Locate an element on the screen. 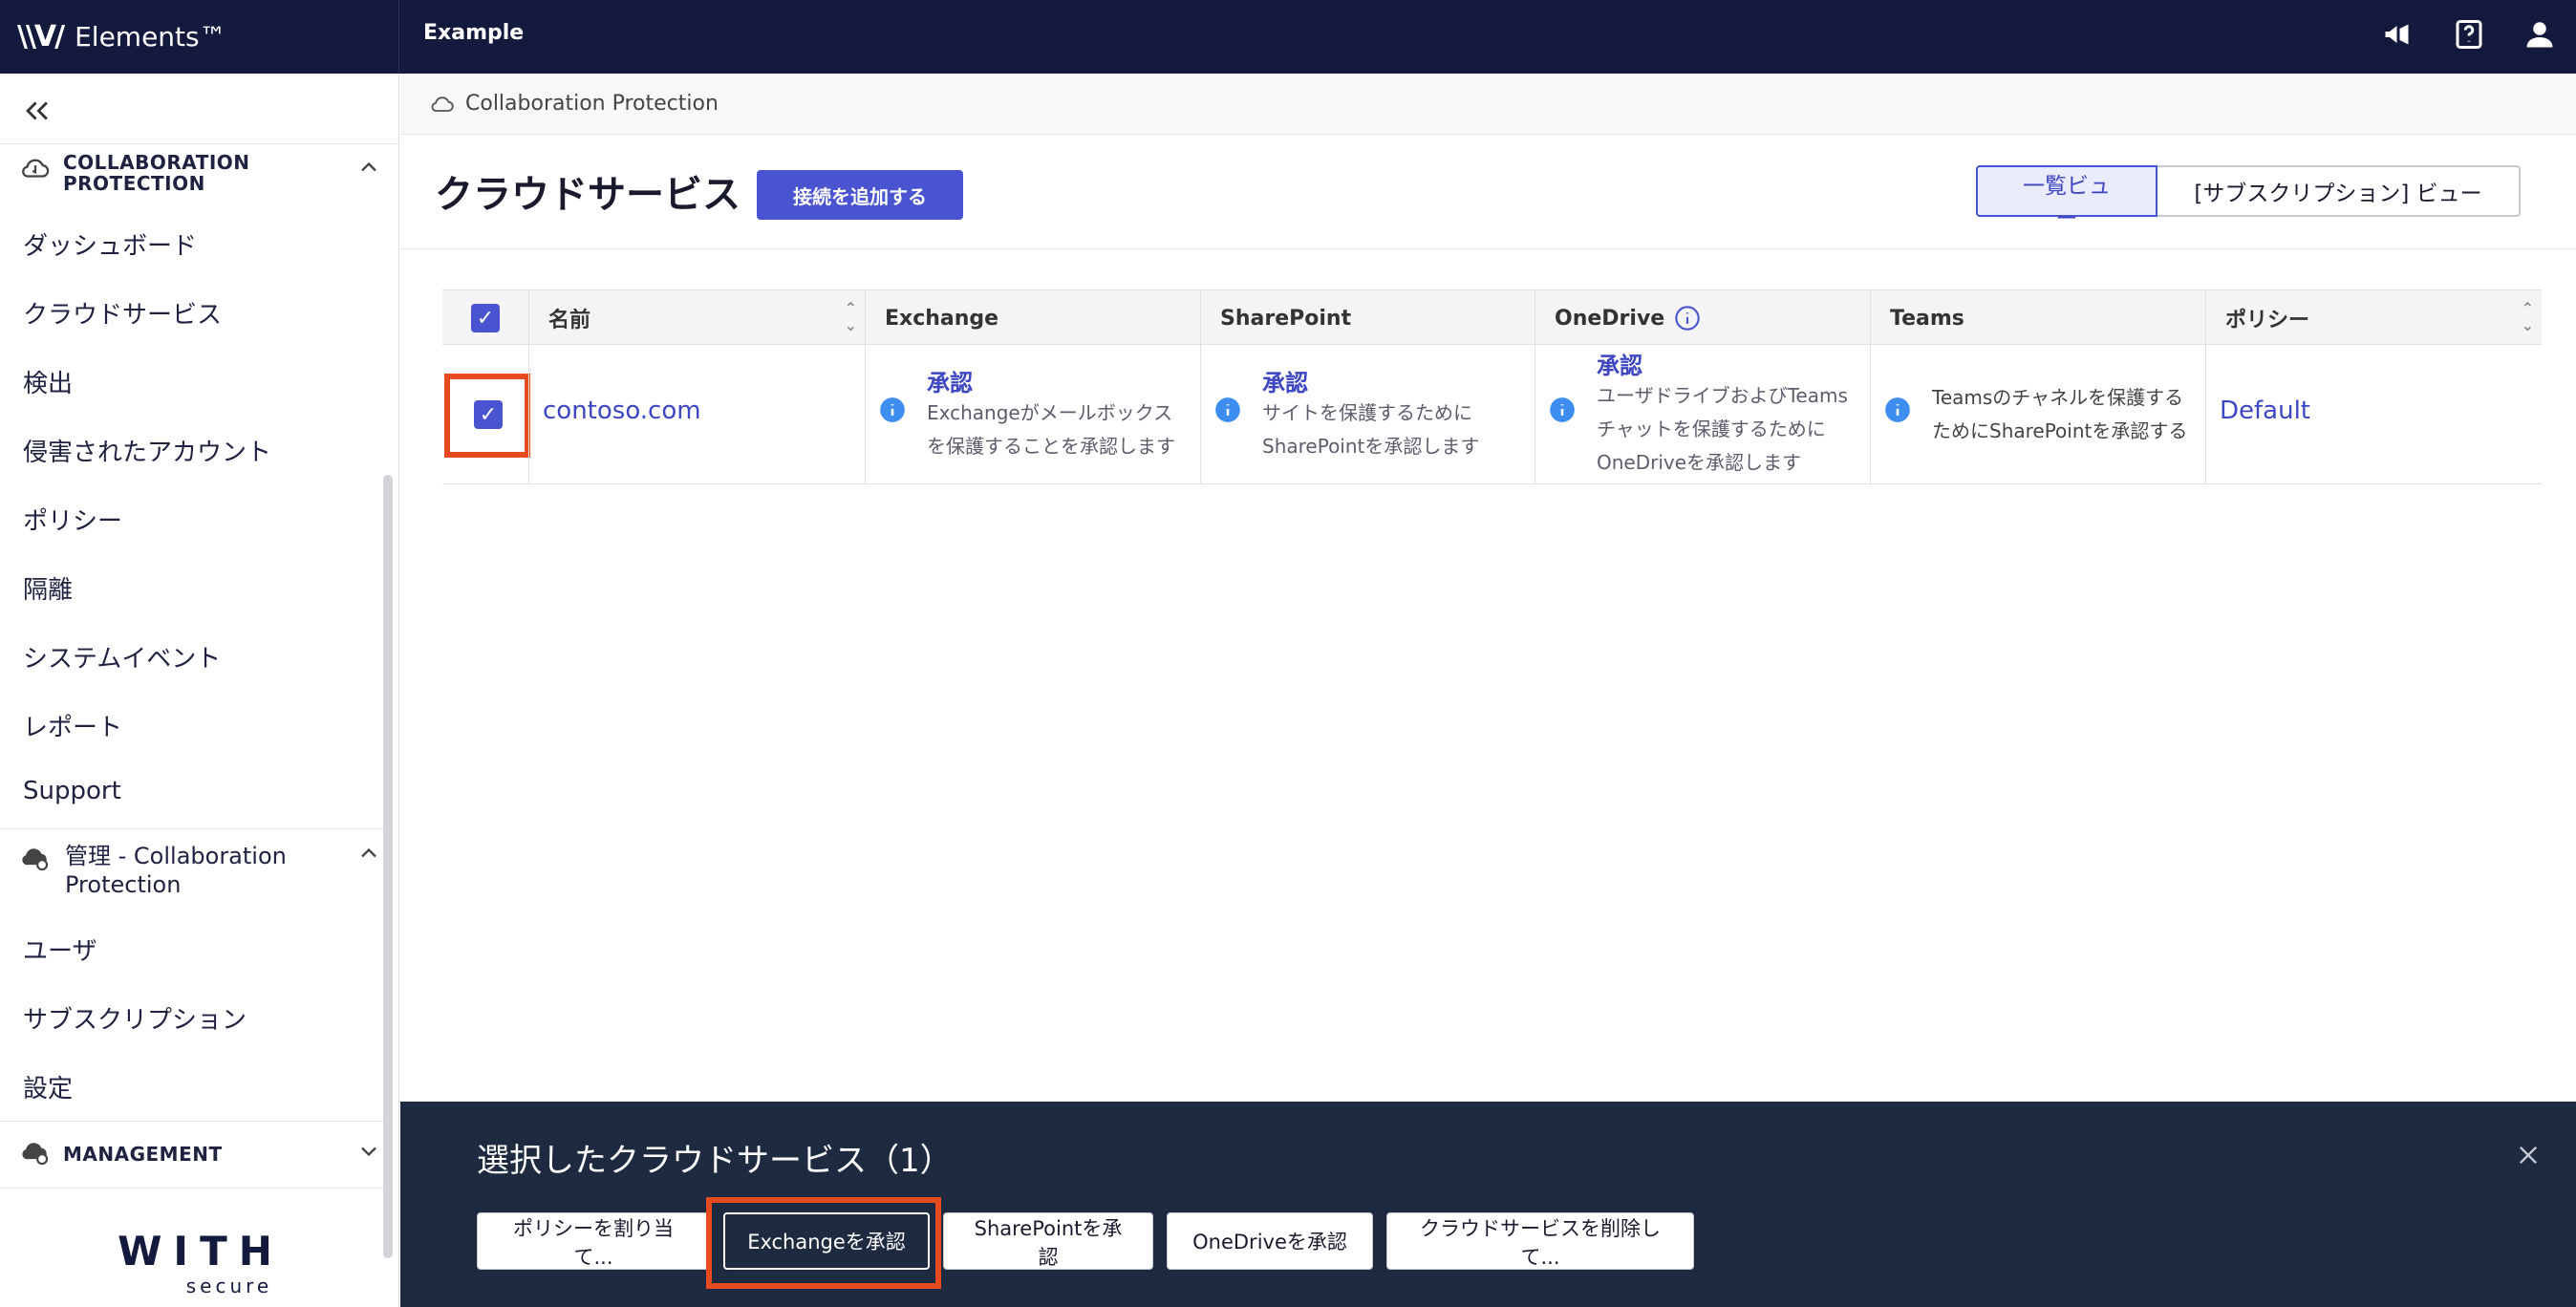  sharepoint-authorize-link: 承認 is located at coordinates (1285, 380).